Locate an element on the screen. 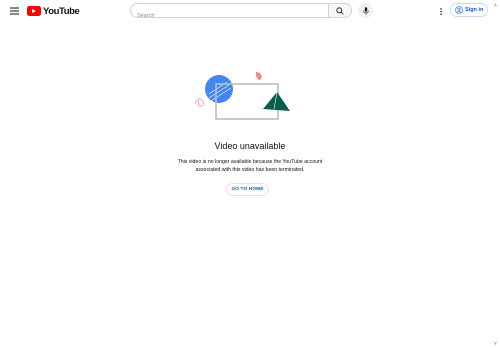  sign-in-button: Sign in is located at coordinates (469, 10).